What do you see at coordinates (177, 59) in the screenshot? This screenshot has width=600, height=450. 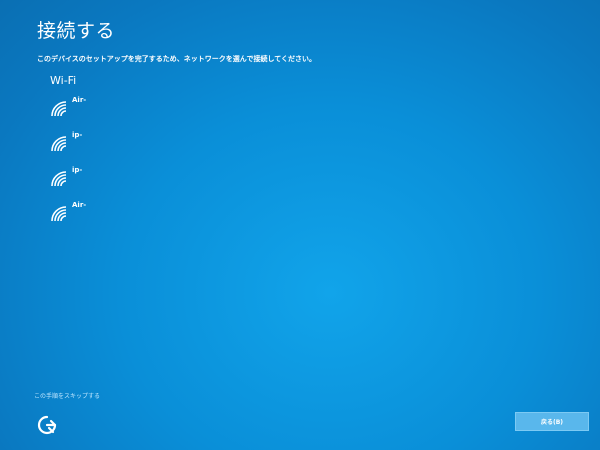 I see `page-subtitle: このデバイスのセットアップを完了するため、ネットワークを選んで接続してください。` at bounding box center [177, 59].